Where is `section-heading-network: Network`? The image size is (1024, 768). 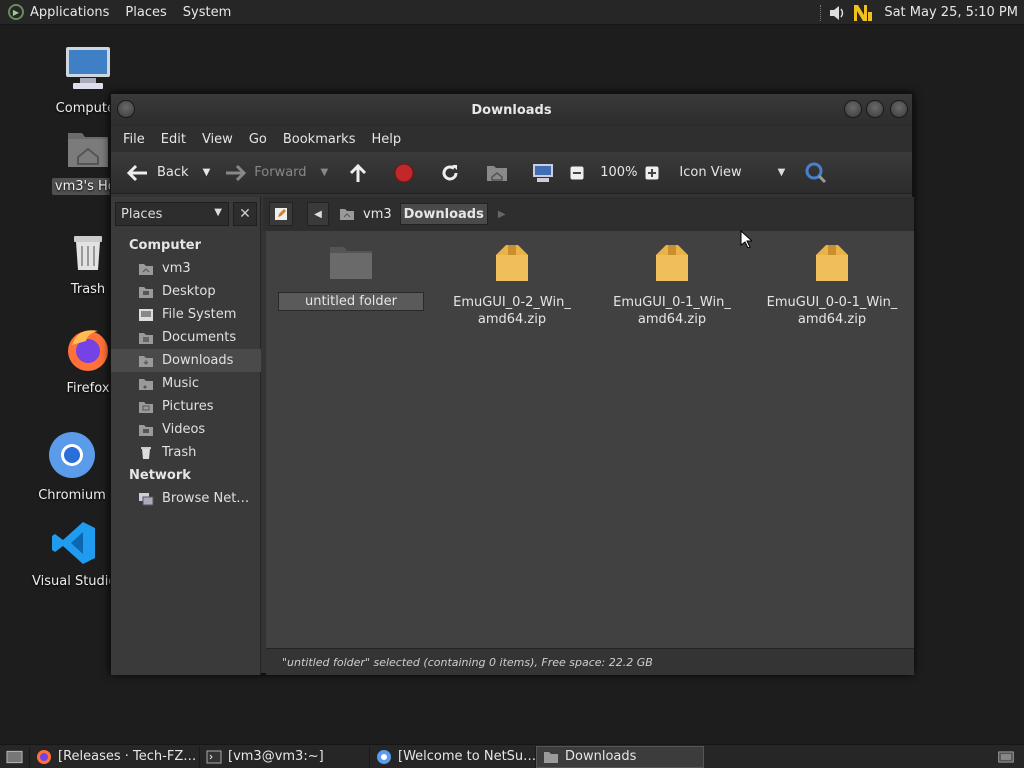 section-heading-network: Network is located at coordinates (160, 475).